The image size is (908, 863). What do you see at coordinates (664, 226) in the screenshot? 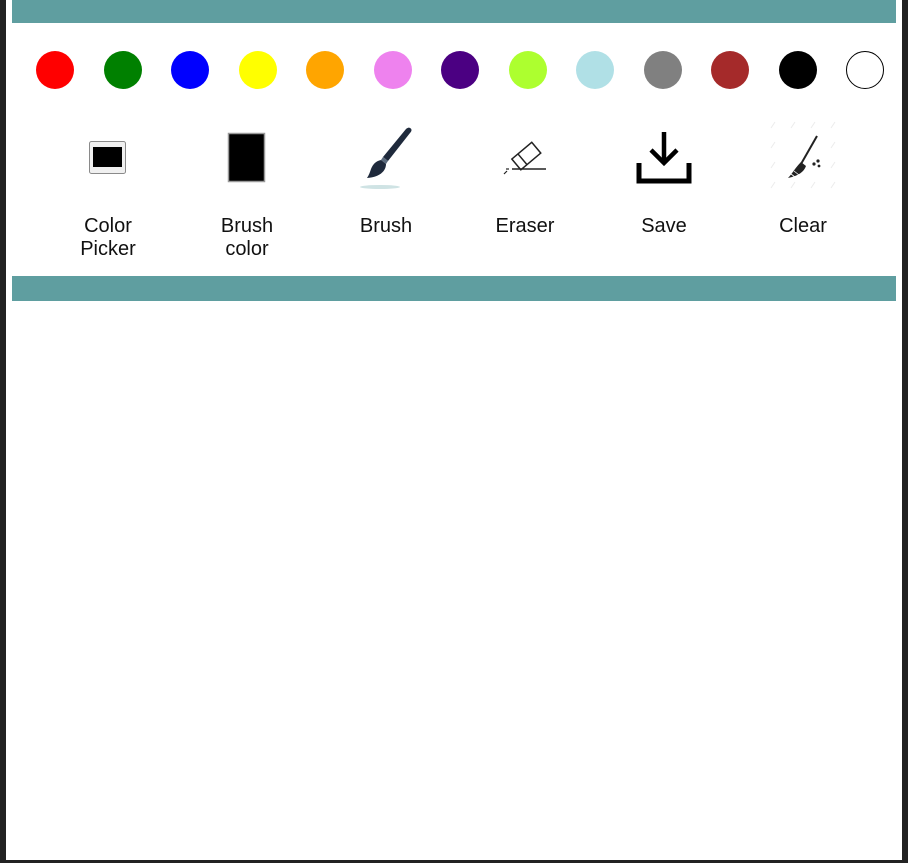
I see `save-label: Save` at bounding box center [664, 226].